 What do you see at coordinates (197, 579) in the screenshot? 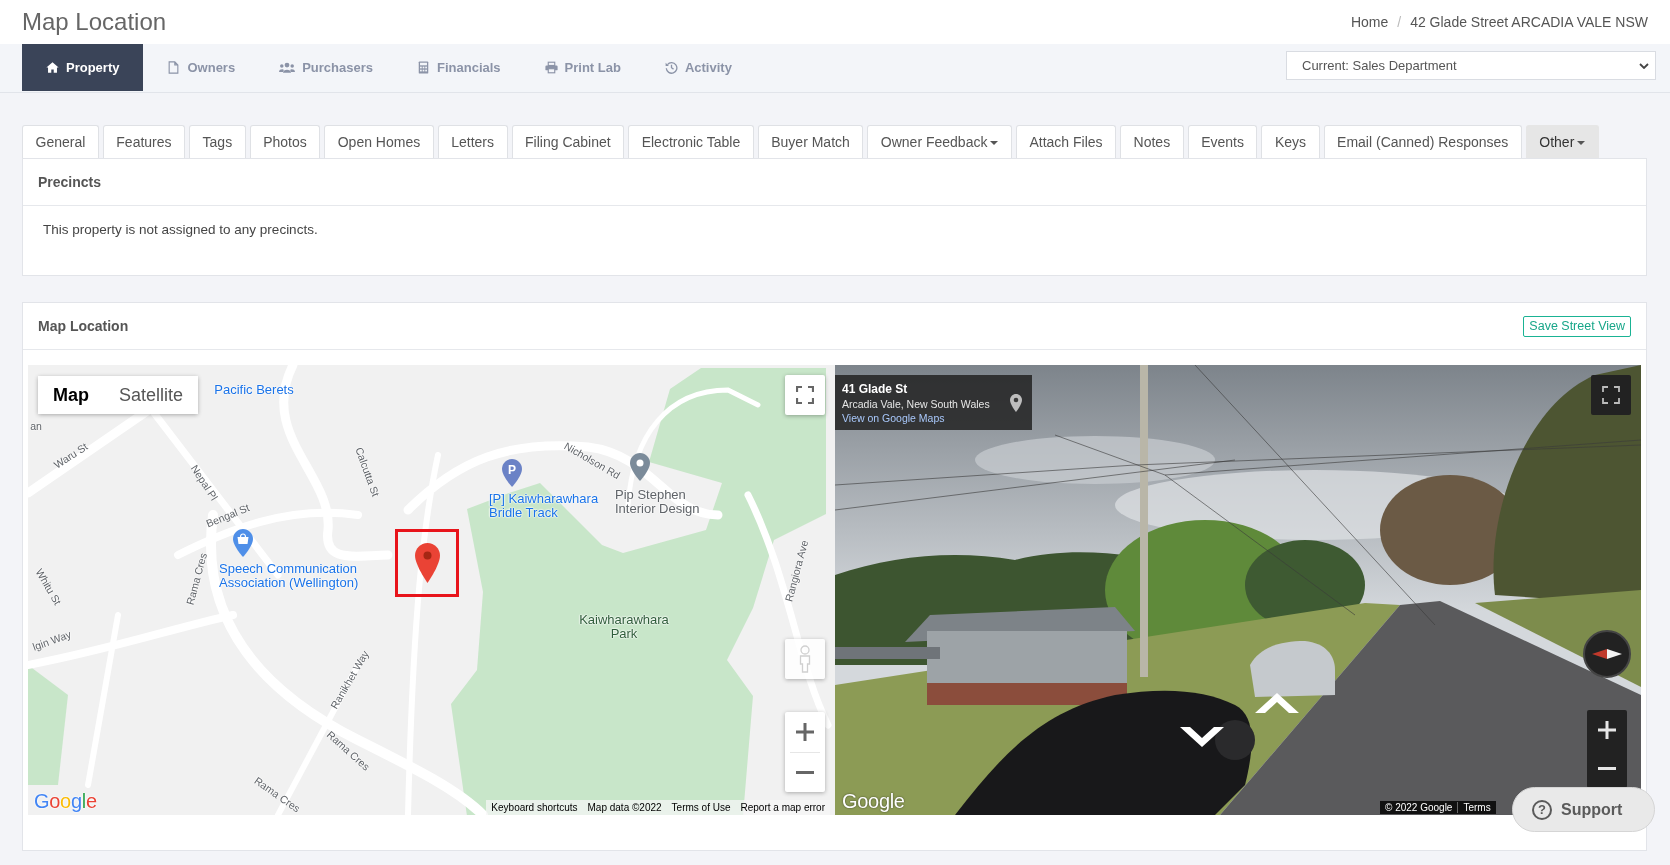
I see `street-label: Rama Cres` at bounding box center [197, 579].